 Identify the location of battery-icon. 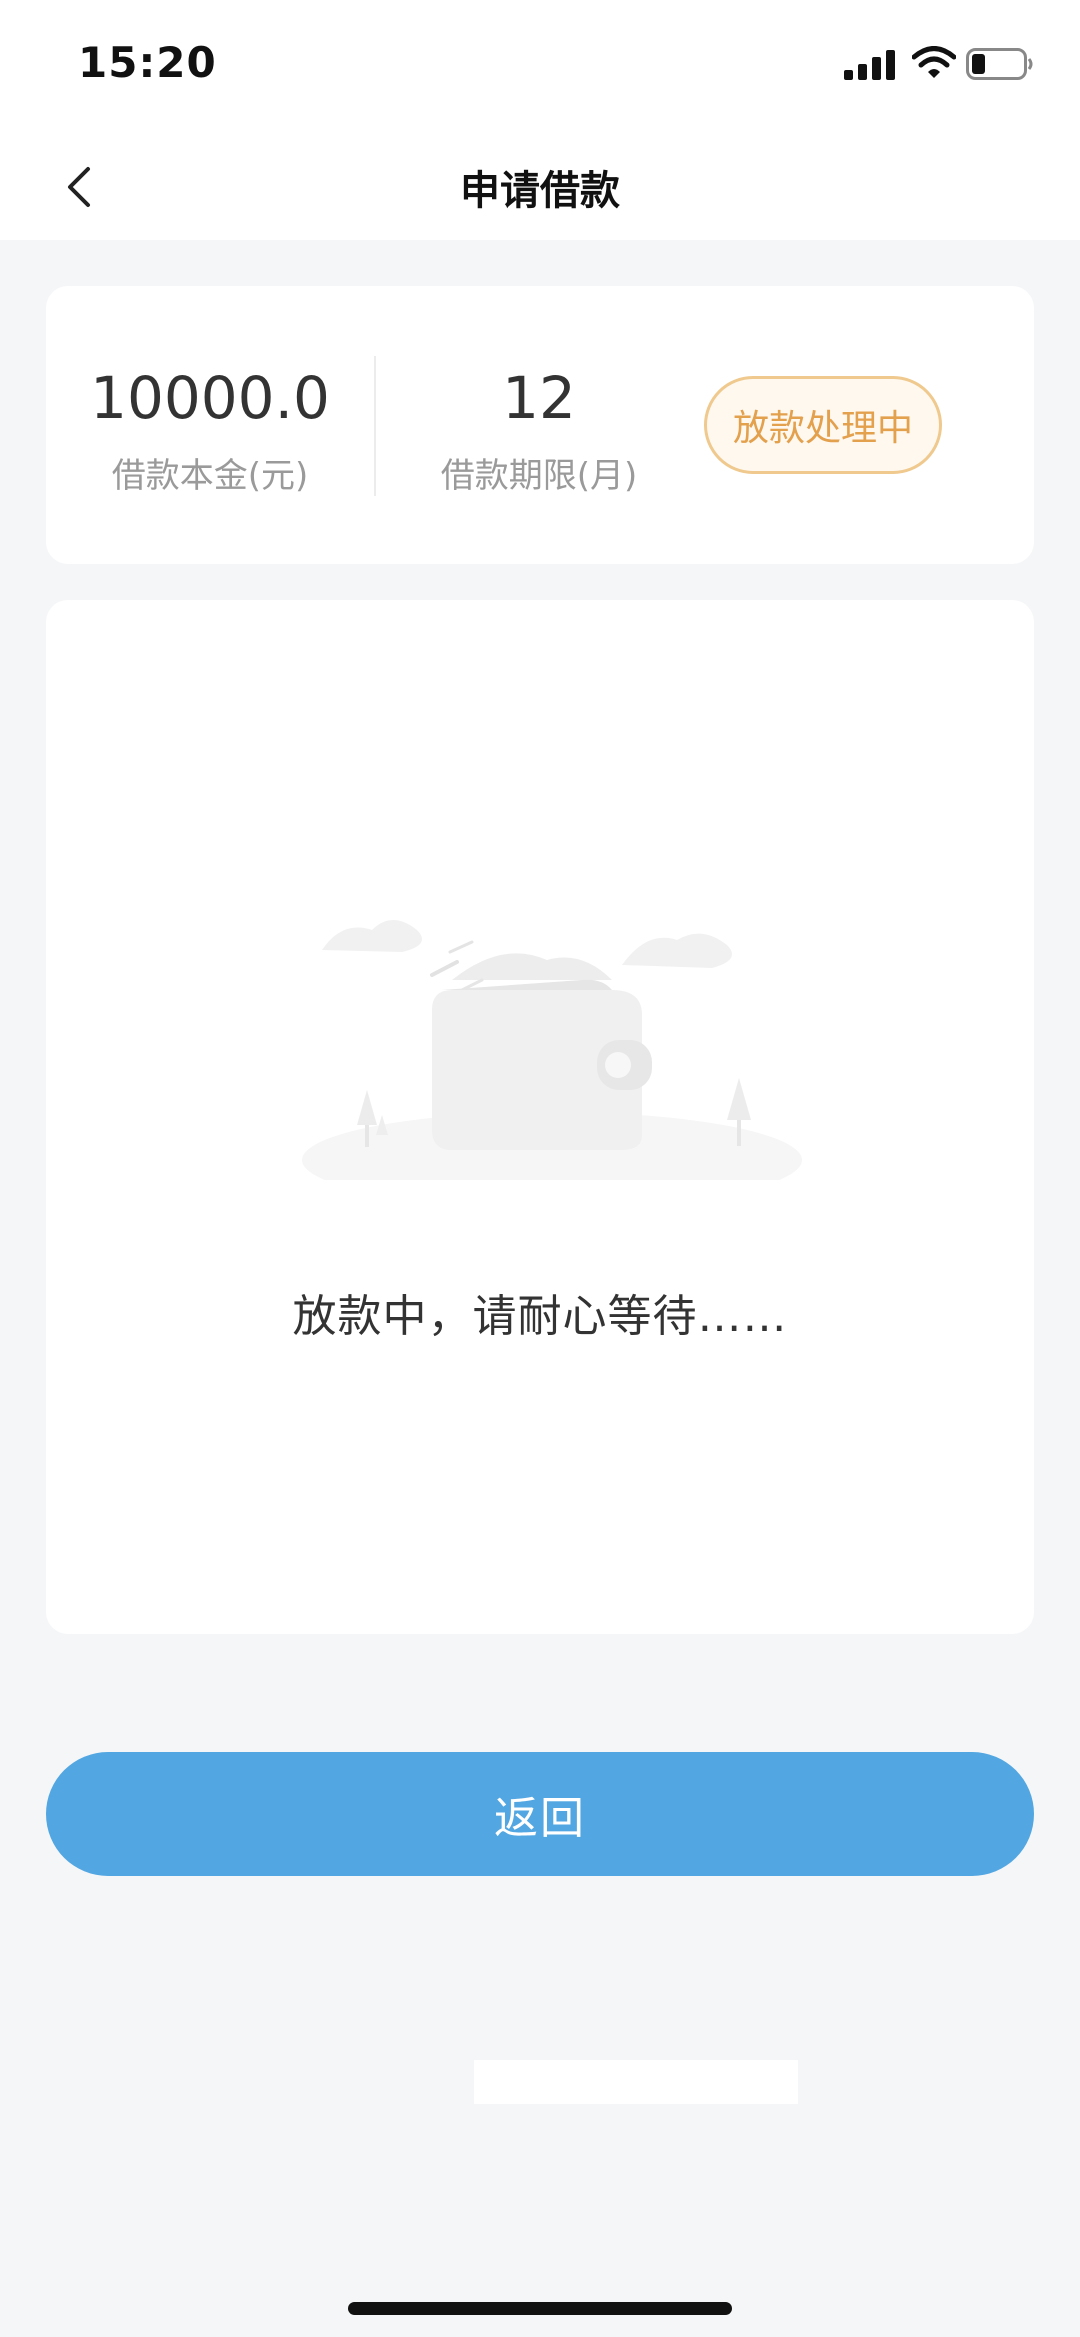
(999, 64).